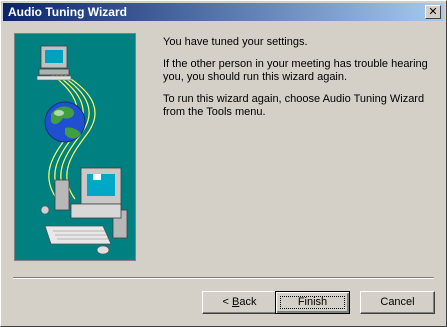 Image resolution: width=447 pixels, height=327 pixels. I want to click on message-tuned: You have tuned your settings., so click(235, 42).